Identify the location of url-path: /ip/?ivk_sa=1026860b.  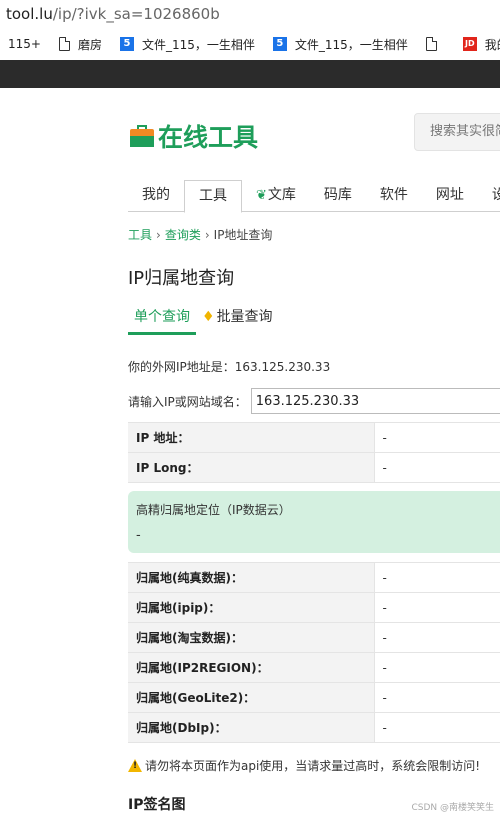
(136, 14).